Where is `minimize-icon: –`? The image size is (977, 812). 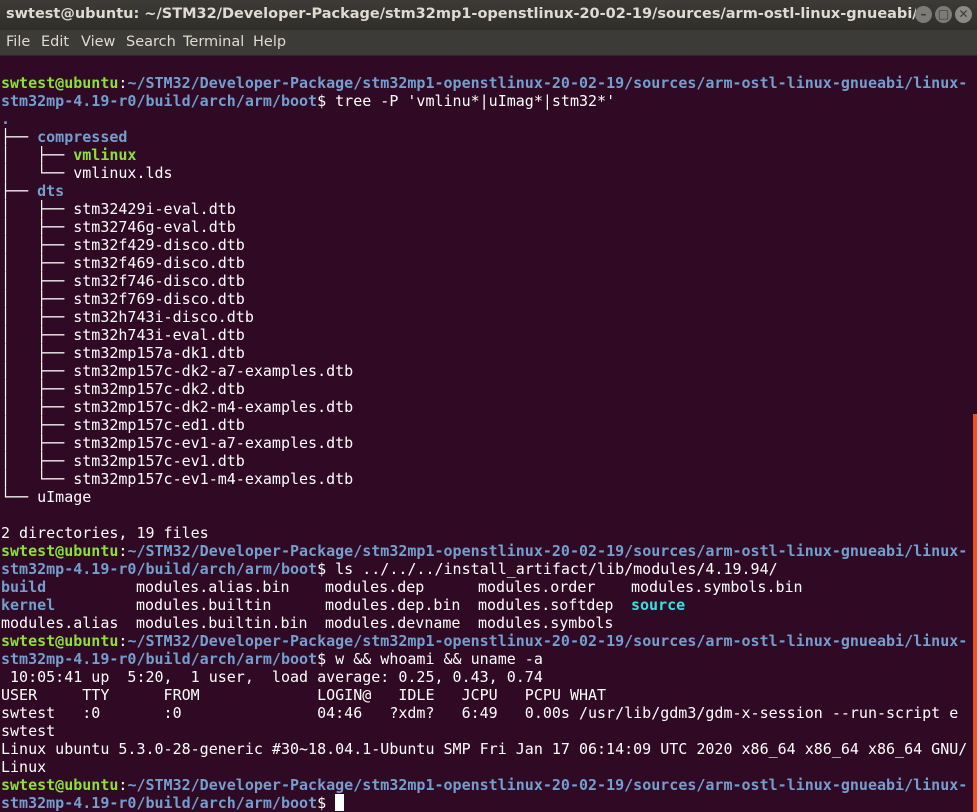 minimize-icon: – is located at coordinates (923, 14).